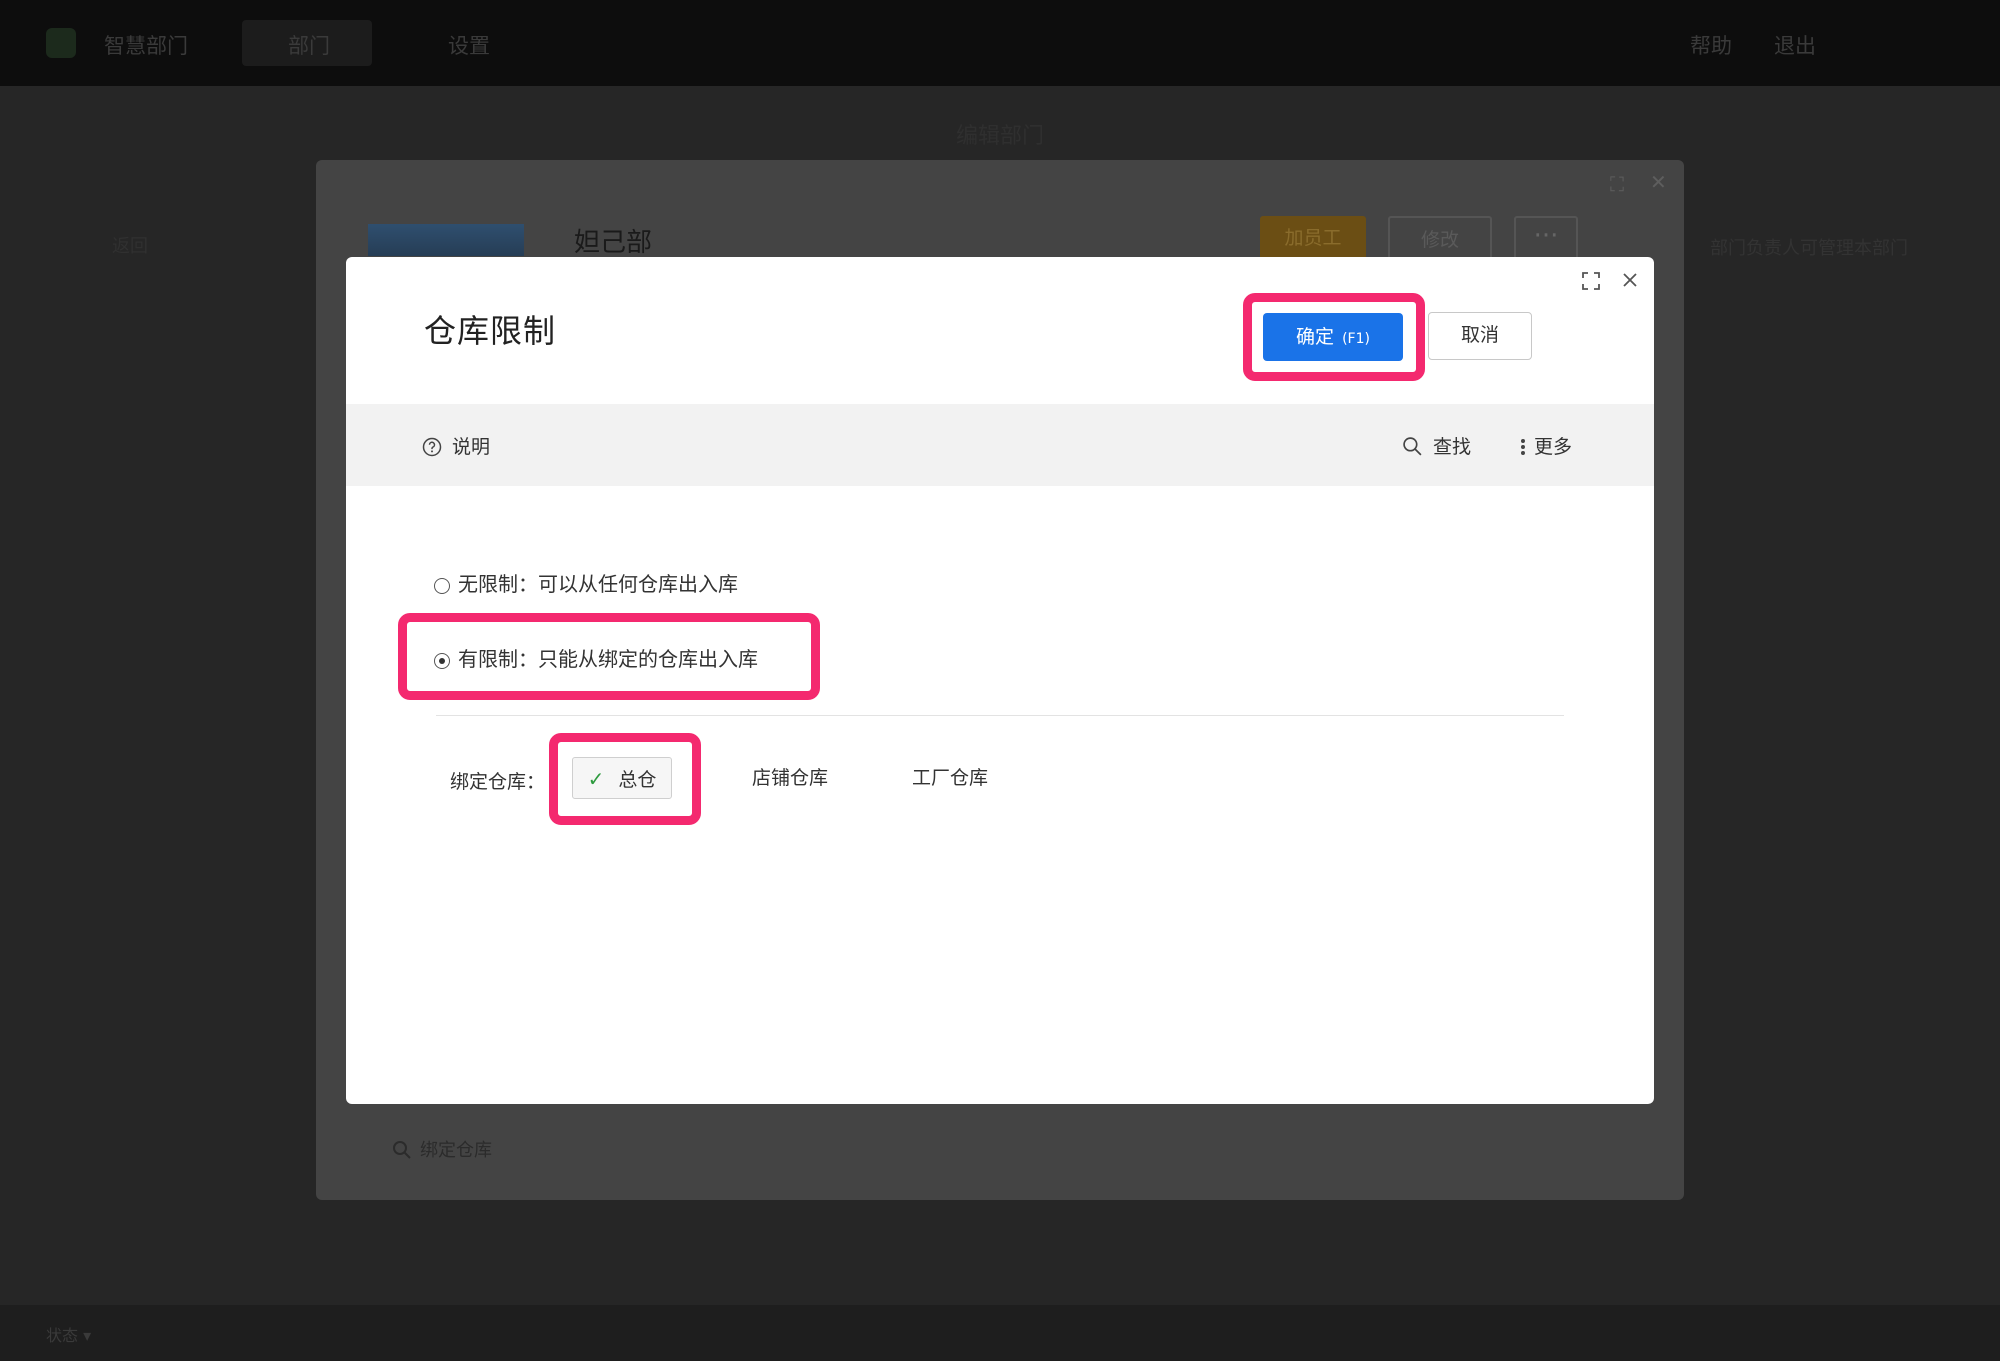 This screenshot has width=2000, height=1361. I want to click on back-link: 返回, so click(130, 245).